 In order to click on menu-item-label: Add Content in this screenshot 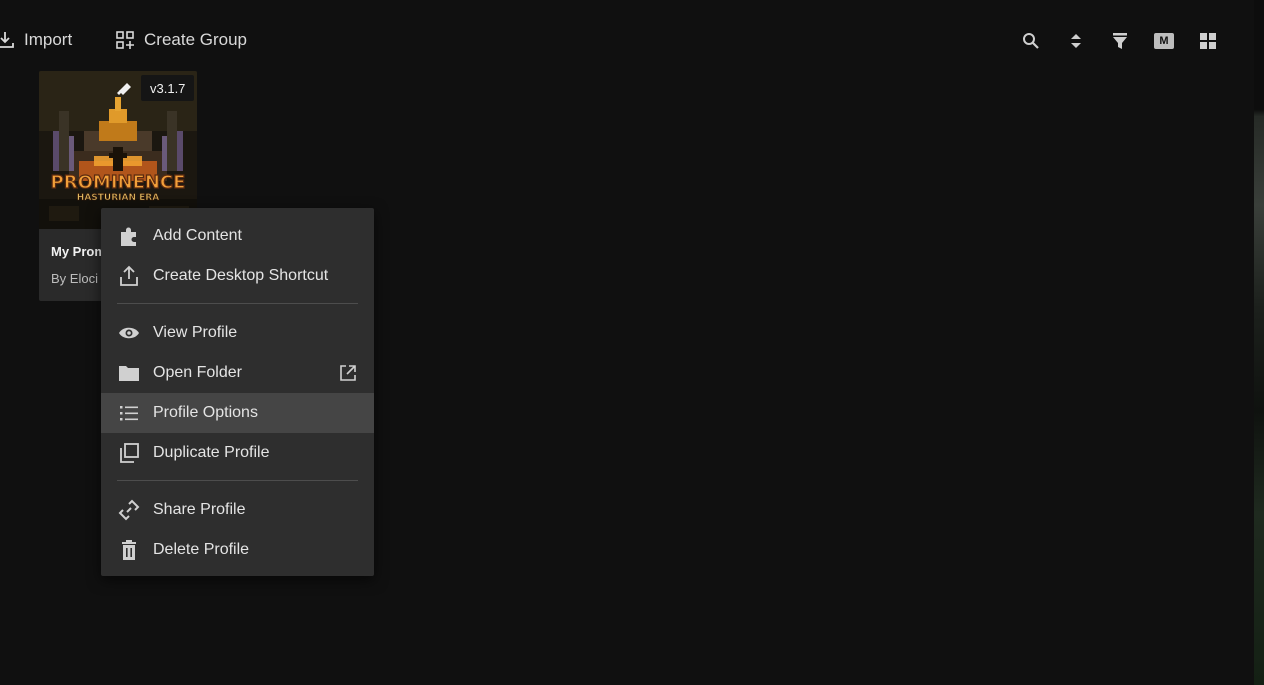, I will do `click(197, 235)`.